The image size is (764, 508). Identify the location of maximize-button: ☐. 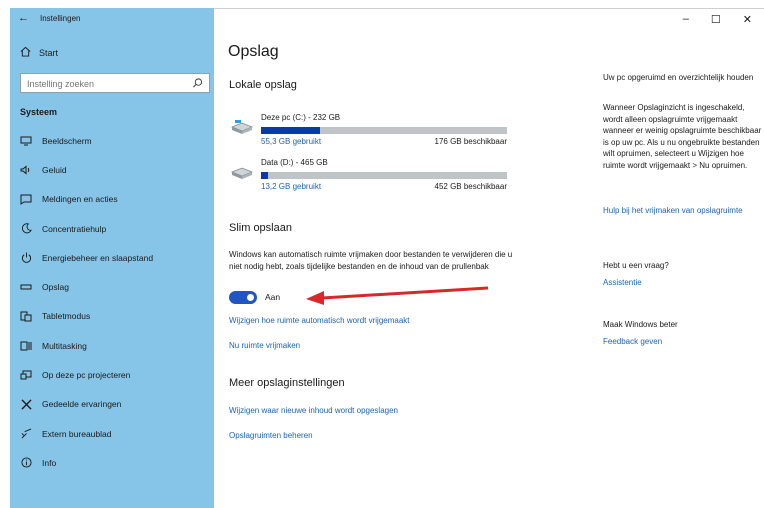
(716, 19).